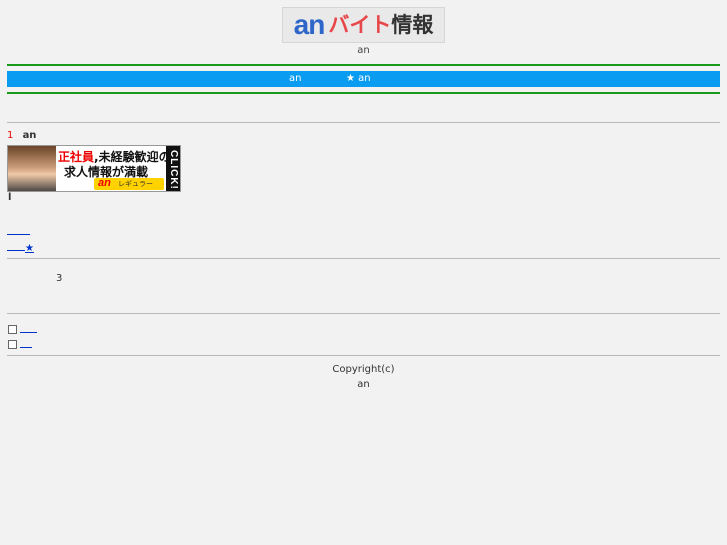 This screenshot has height=545, width=727. Describe the element at coordinates (363, 65) in the screenshot. I see `top-rule` at that location.